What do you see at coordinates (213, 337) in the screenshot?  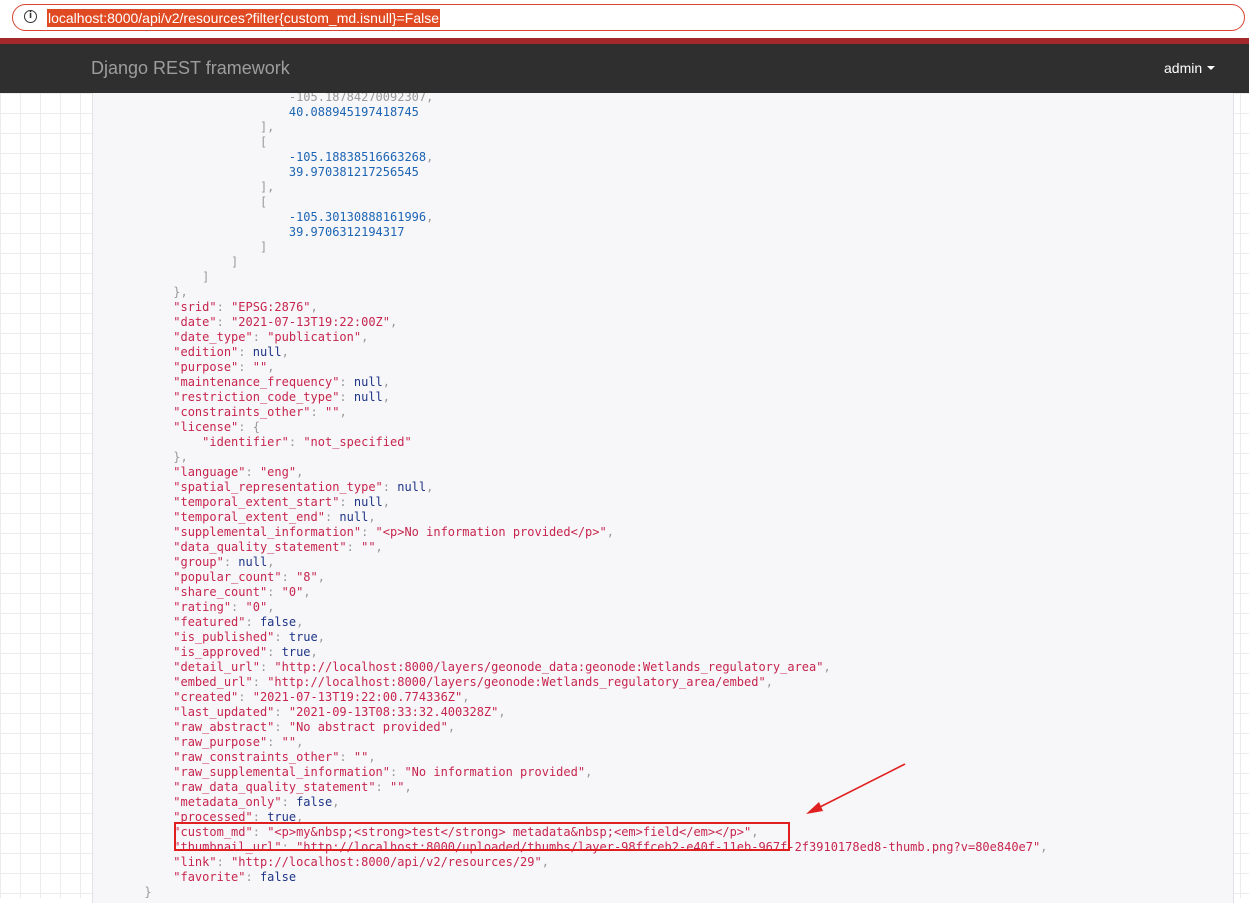 I see `json-token: "date_type"` at bounding box center [213, 337].